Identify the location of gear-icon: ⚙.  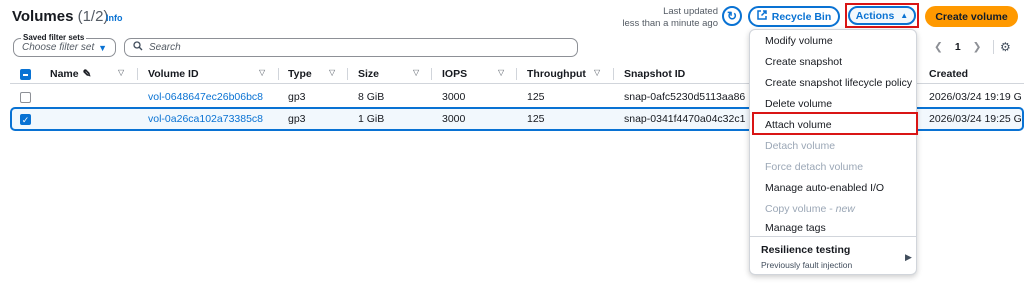
(1005, 47).